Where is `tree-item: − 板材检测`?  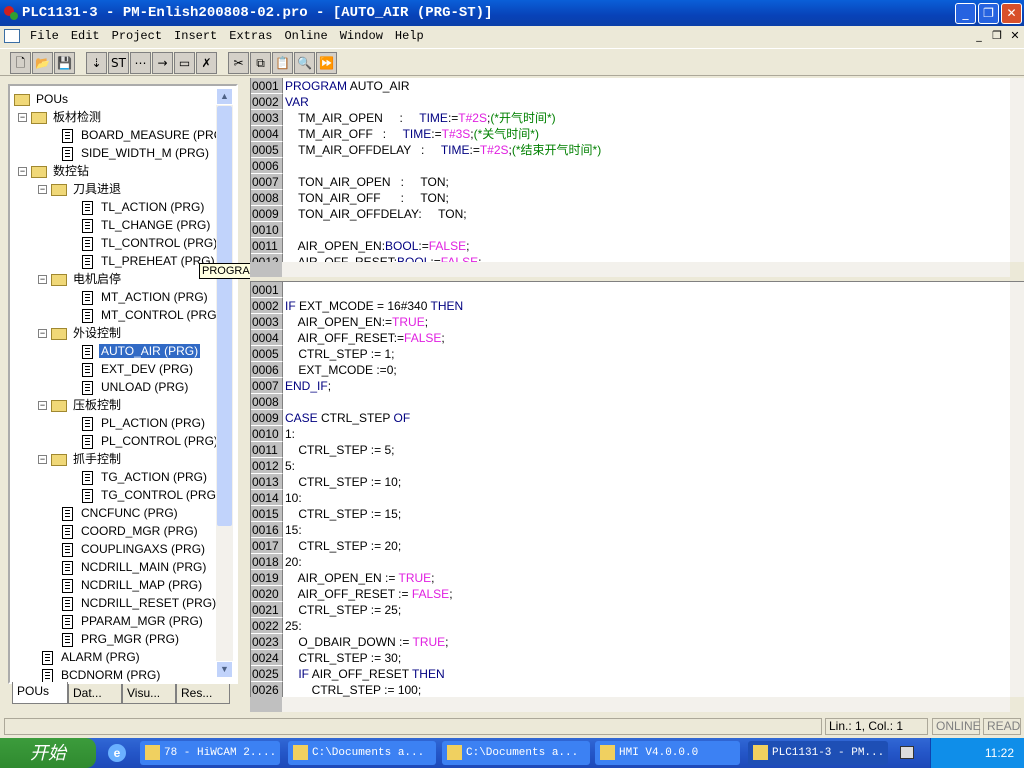 tree-item: − 板材检测 is located at coordinates (60, 117).